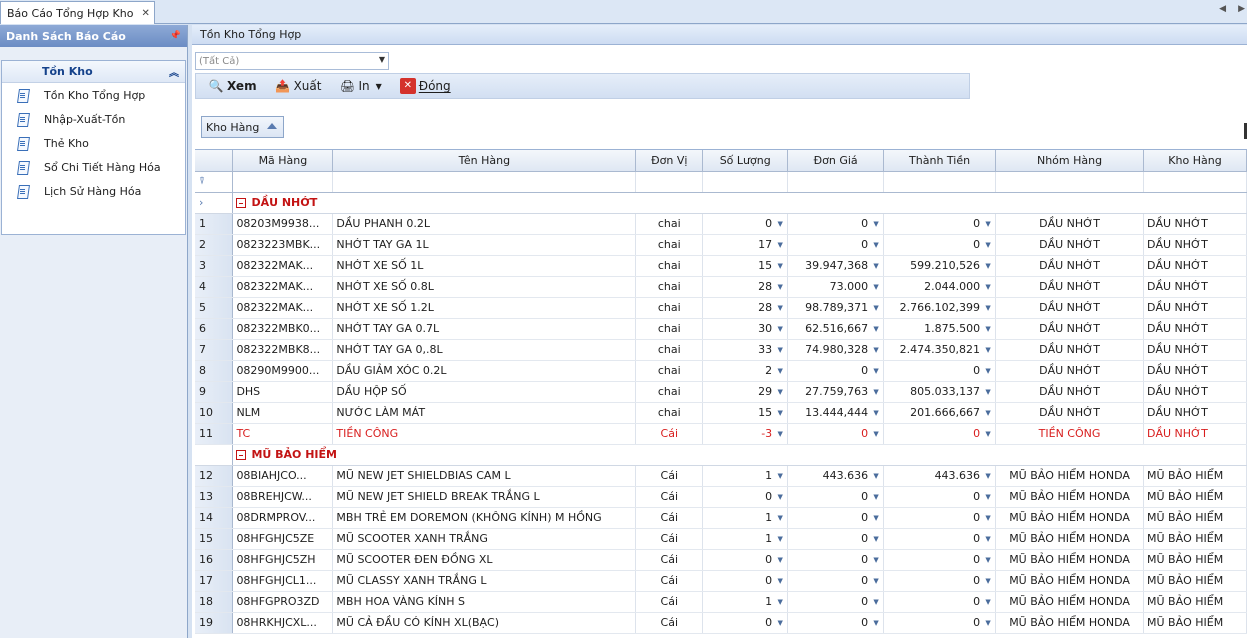 The width and height of the screenshot is (1247, 638). Describe the element at coordinates (93, 95) in the screenshot. I see `report-nav-item: Tồn Kho Tổng Hợp` at that location.